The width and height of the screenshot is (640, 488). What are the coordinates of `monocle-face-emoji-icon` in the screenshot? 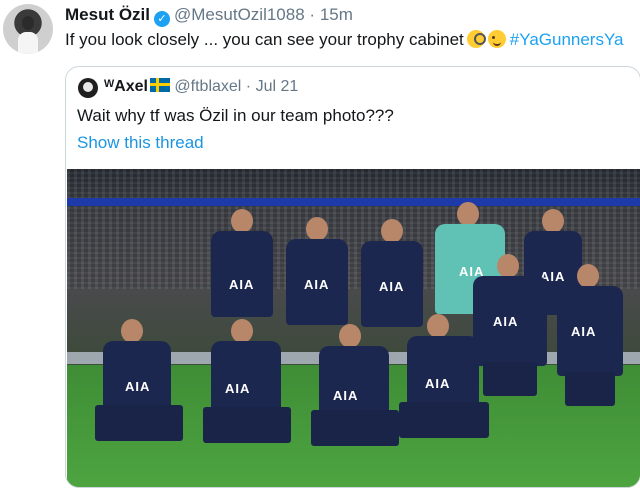 It's located at (476, 39).